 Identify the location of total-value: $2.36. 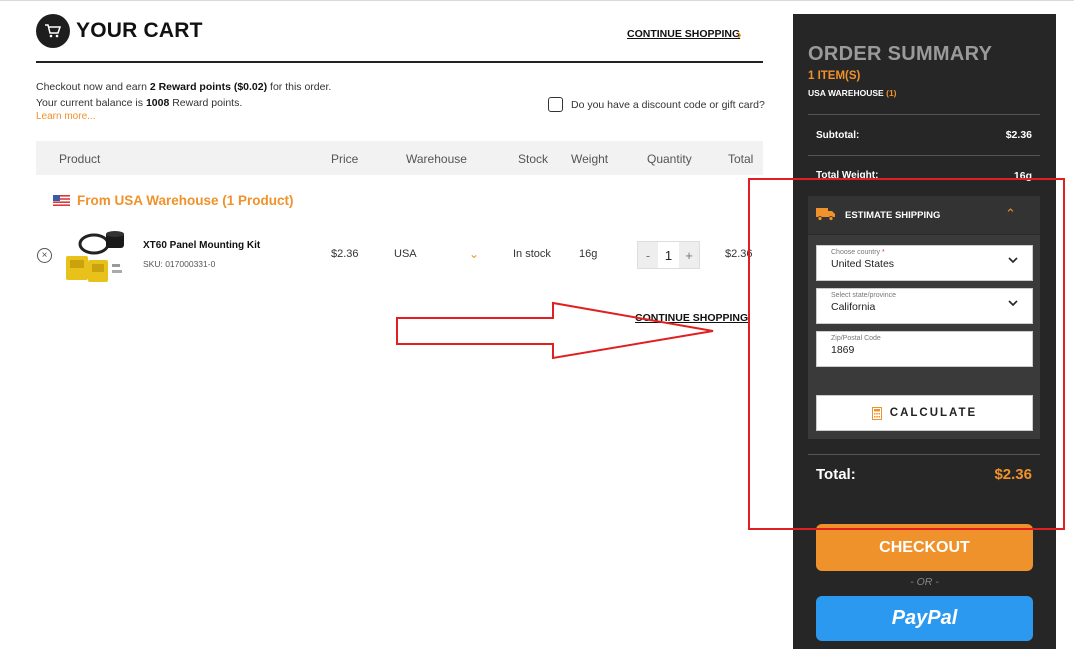
(1013, 474).